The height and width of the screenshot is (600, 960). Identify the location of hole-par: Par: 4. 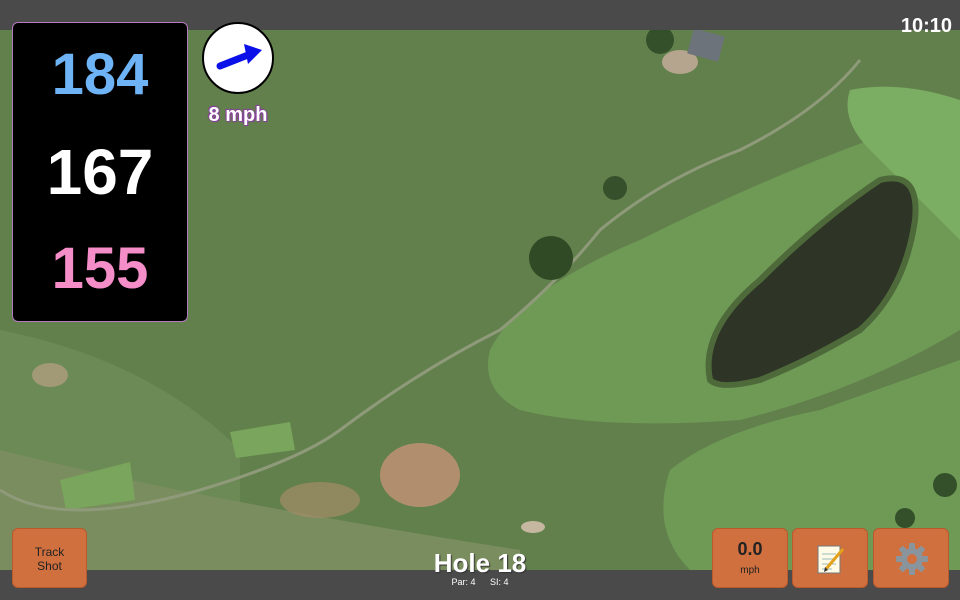
(463, 582).